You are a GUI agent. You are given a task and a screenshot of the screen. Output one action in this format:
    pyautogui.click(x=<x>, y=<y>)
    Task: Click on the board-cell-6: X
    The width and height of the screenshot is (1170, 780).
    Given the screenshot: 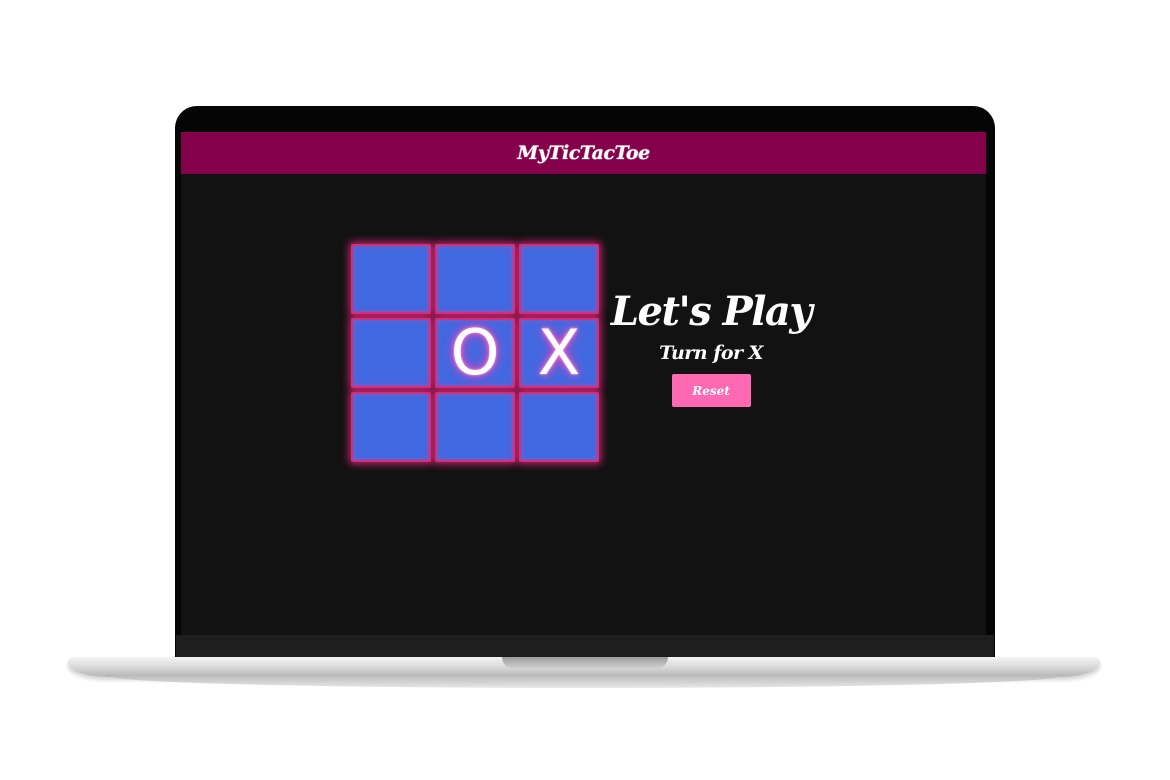 What is the action you would take?
    pyautogui.click(x=559, y=353)
    